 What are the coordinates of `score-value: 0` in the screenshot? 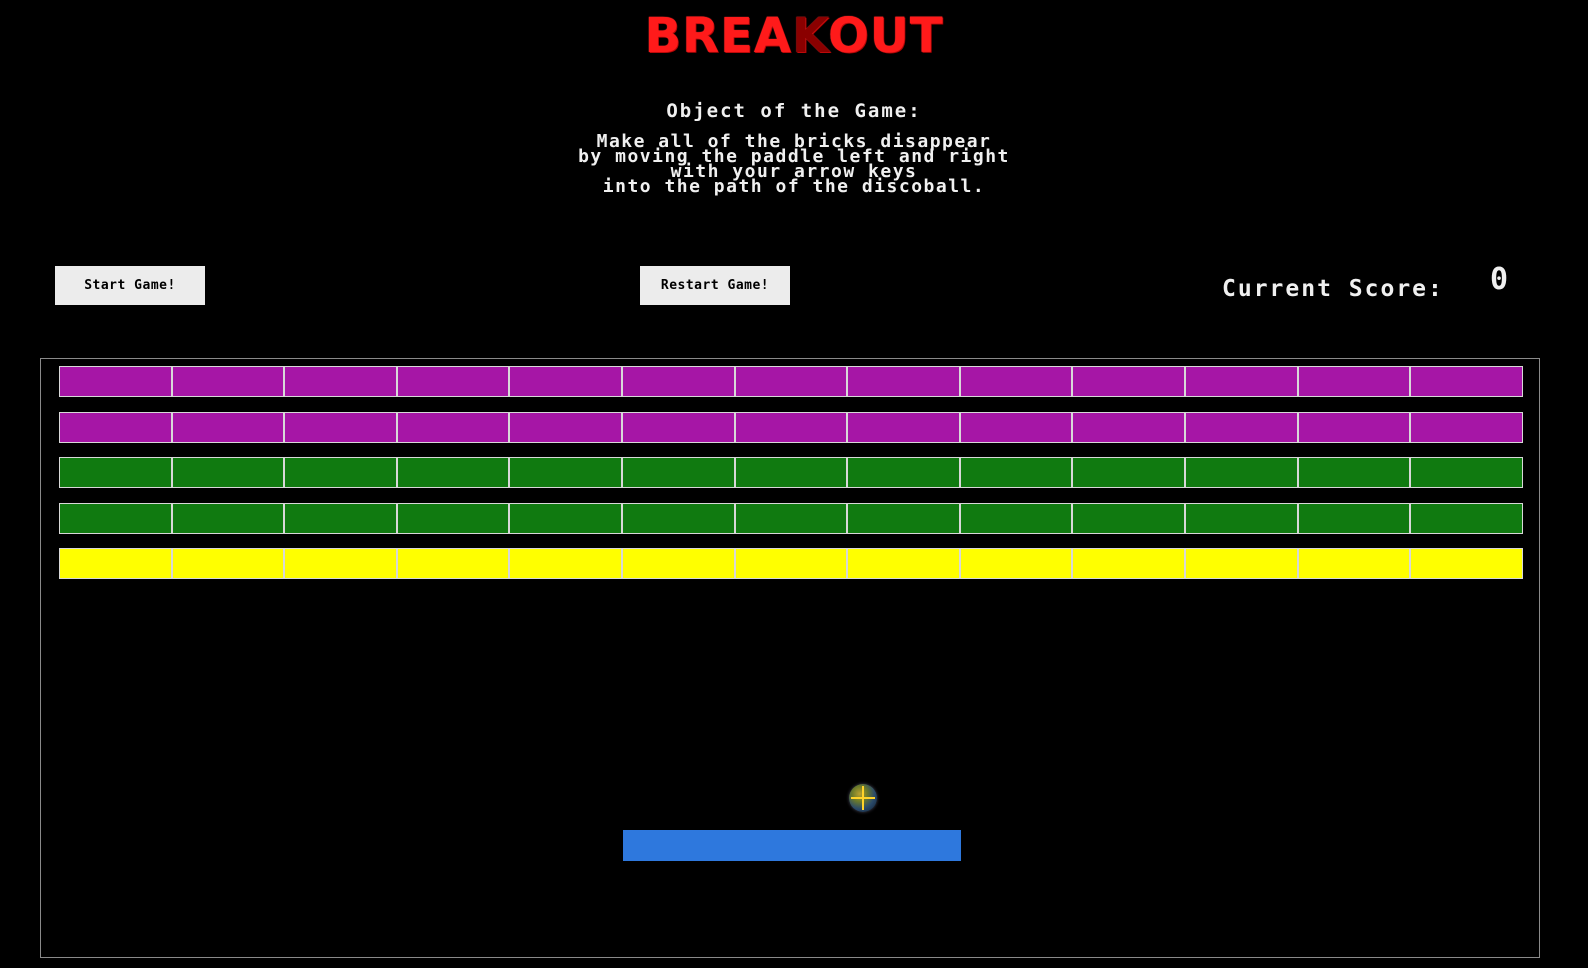 It's located at (1499, 279).